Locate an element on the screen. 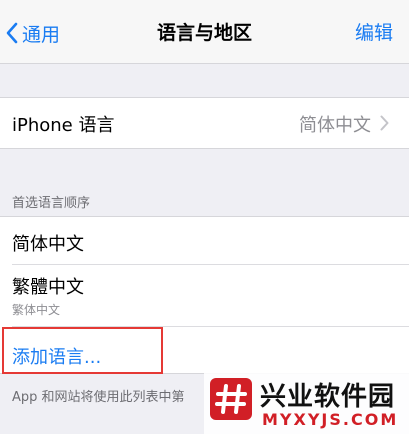 This screenshot has width=409, height=434. watermark: 兴业软件园 MYXYJS.COM is located at coordinates (306, 402).